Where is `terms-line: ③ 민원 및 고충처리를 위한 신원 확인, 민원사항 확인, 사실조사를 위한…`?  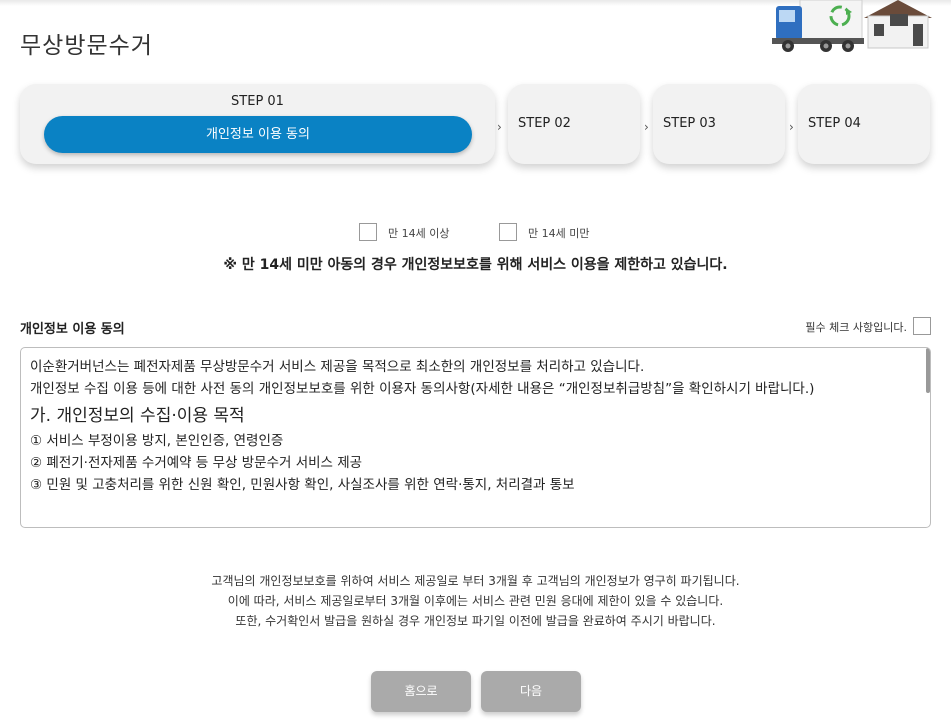 terms-line: ③ 민원 및 고충처리를 위한 신원 확인, 민원사항 확인, 사실조사를 위한… is located at coordinates (302, 485).